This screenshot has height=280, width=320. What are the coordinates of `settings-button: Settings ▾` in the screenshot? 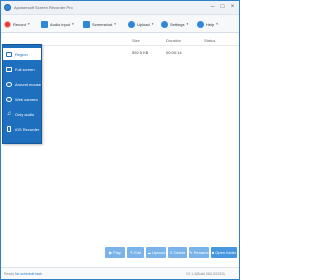 It's located at (174, 24).